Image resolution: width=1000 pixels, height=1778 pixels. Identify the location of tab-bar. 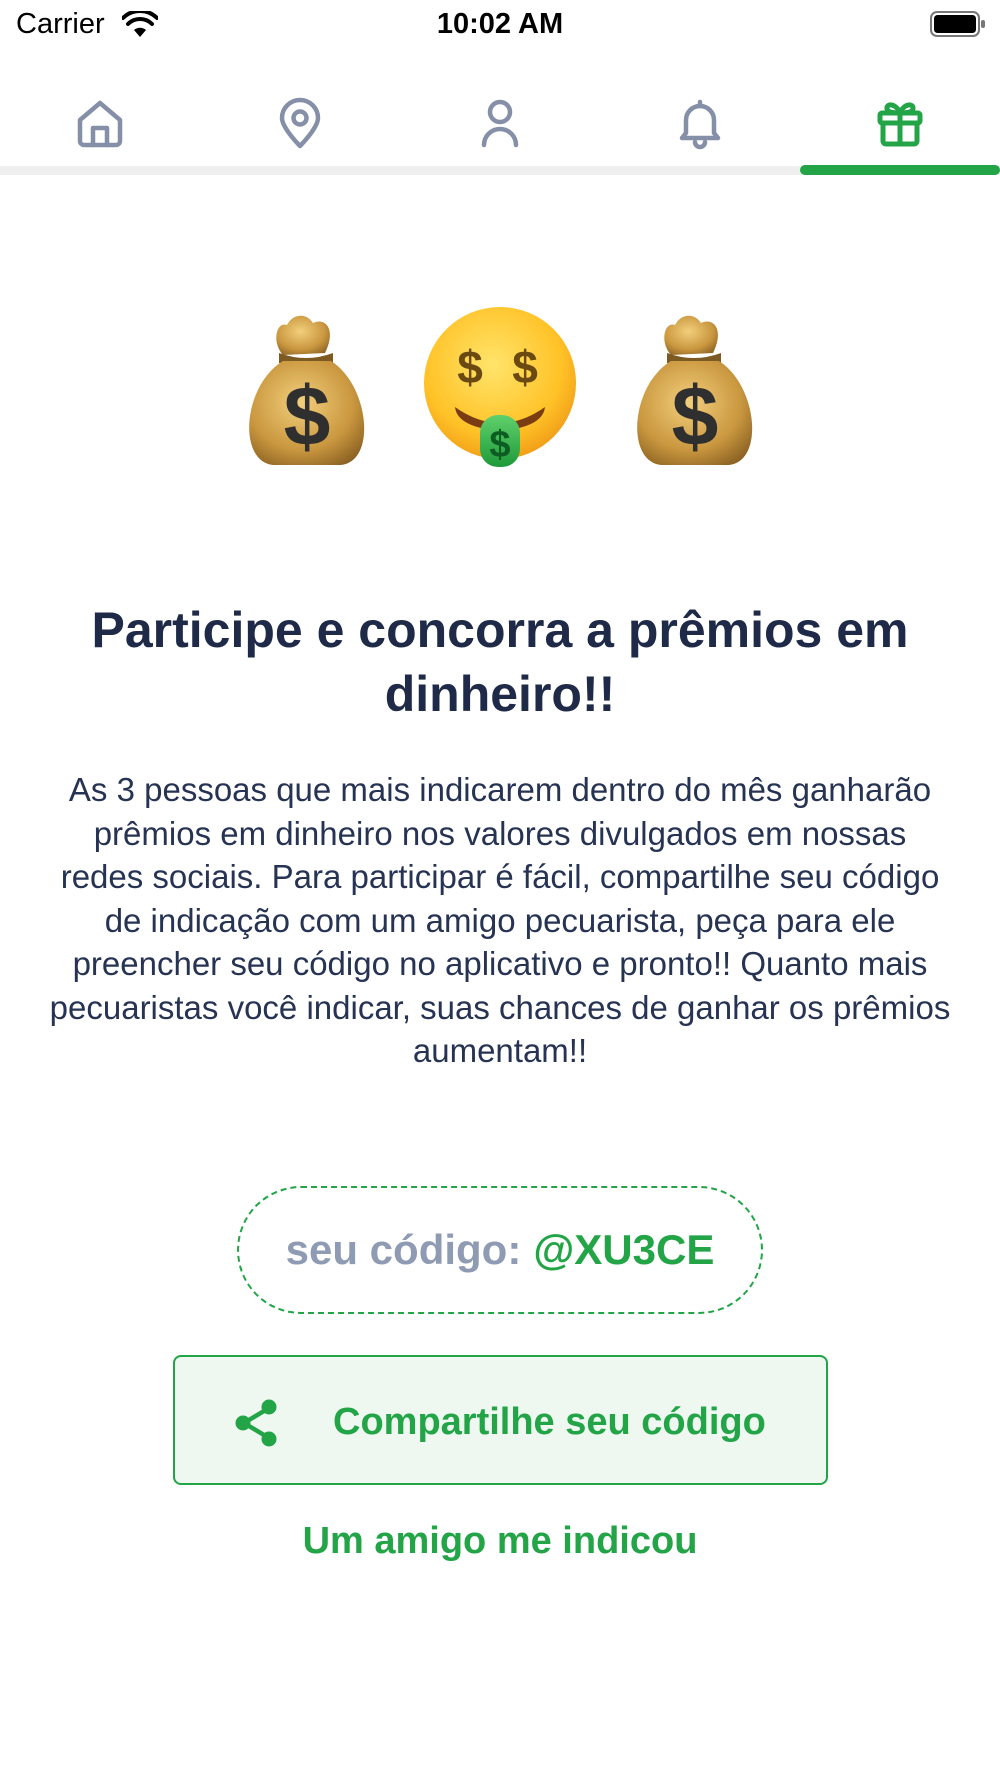
(500, 127).